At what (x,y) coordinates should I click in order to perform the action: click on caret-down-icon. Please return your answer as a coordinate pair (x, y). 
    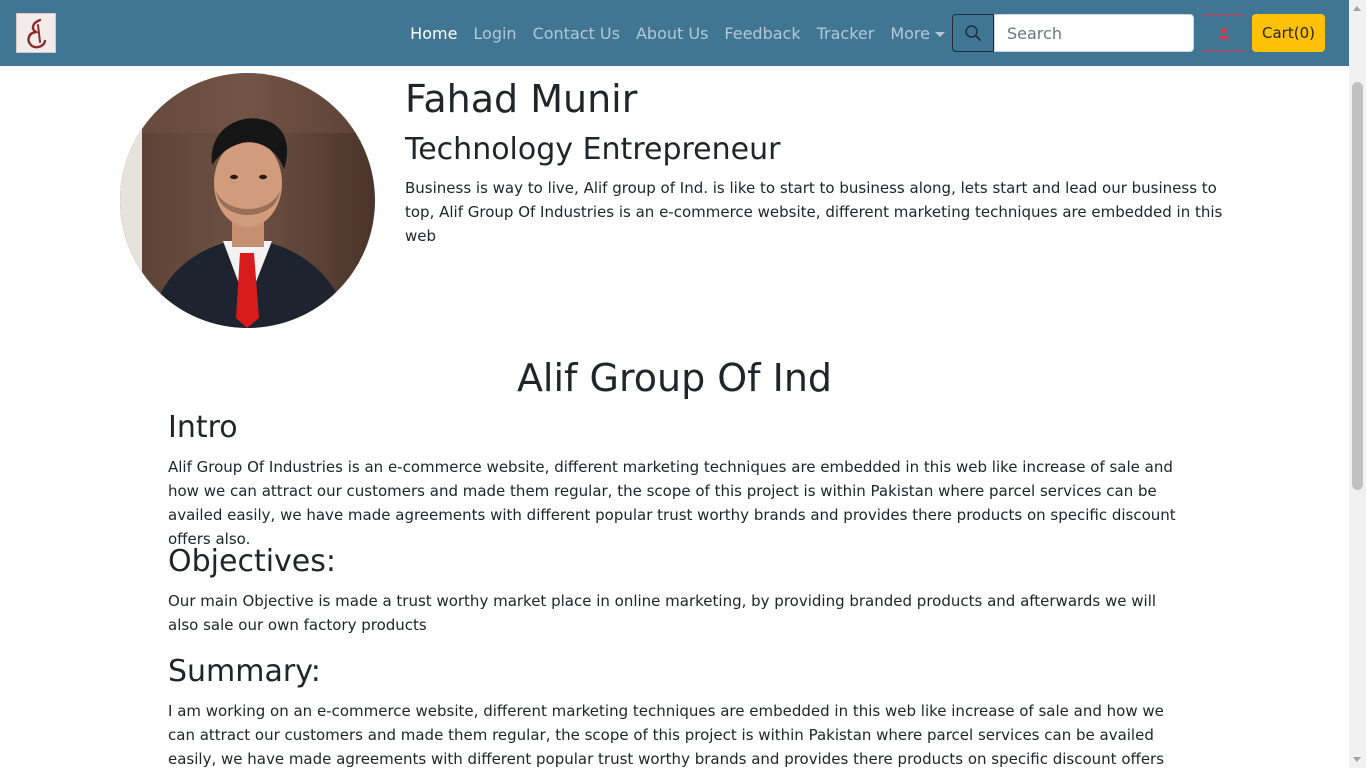
    Looking at the image, I should click on (940, 34).